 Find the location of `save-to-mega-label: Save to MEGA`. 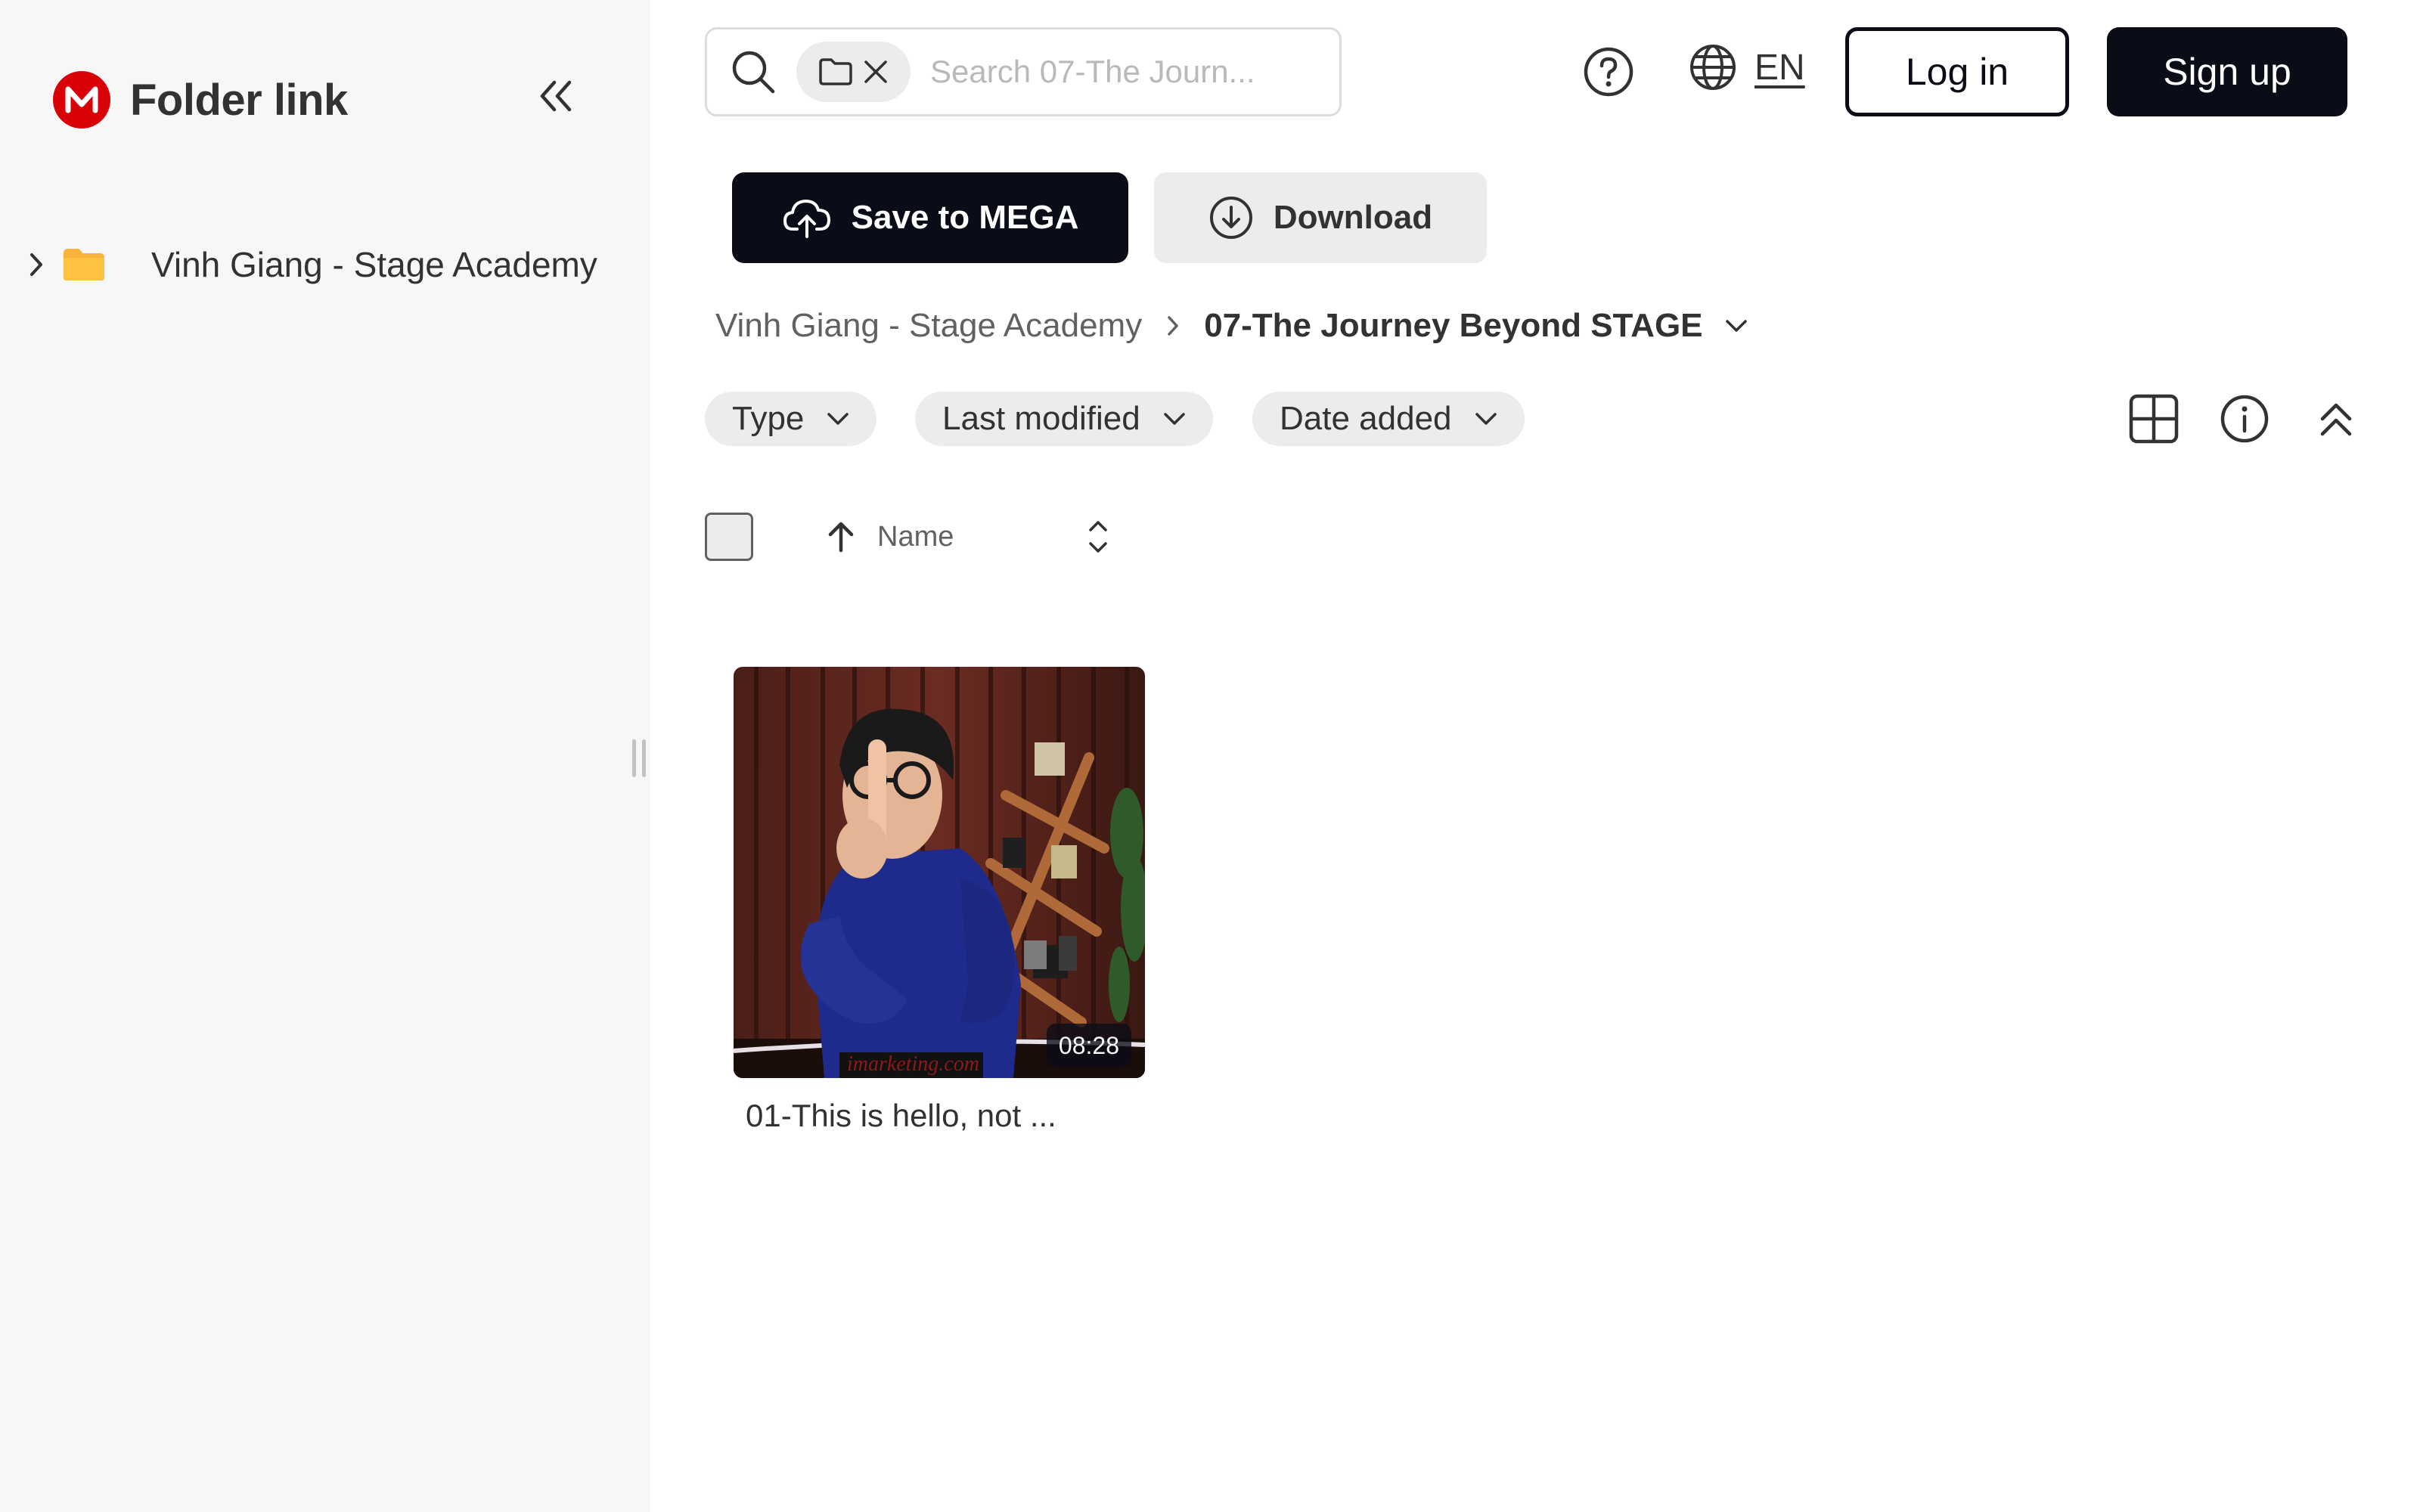

save-to-mega-label: Save to MEGA is located at coordinates (965, 217).